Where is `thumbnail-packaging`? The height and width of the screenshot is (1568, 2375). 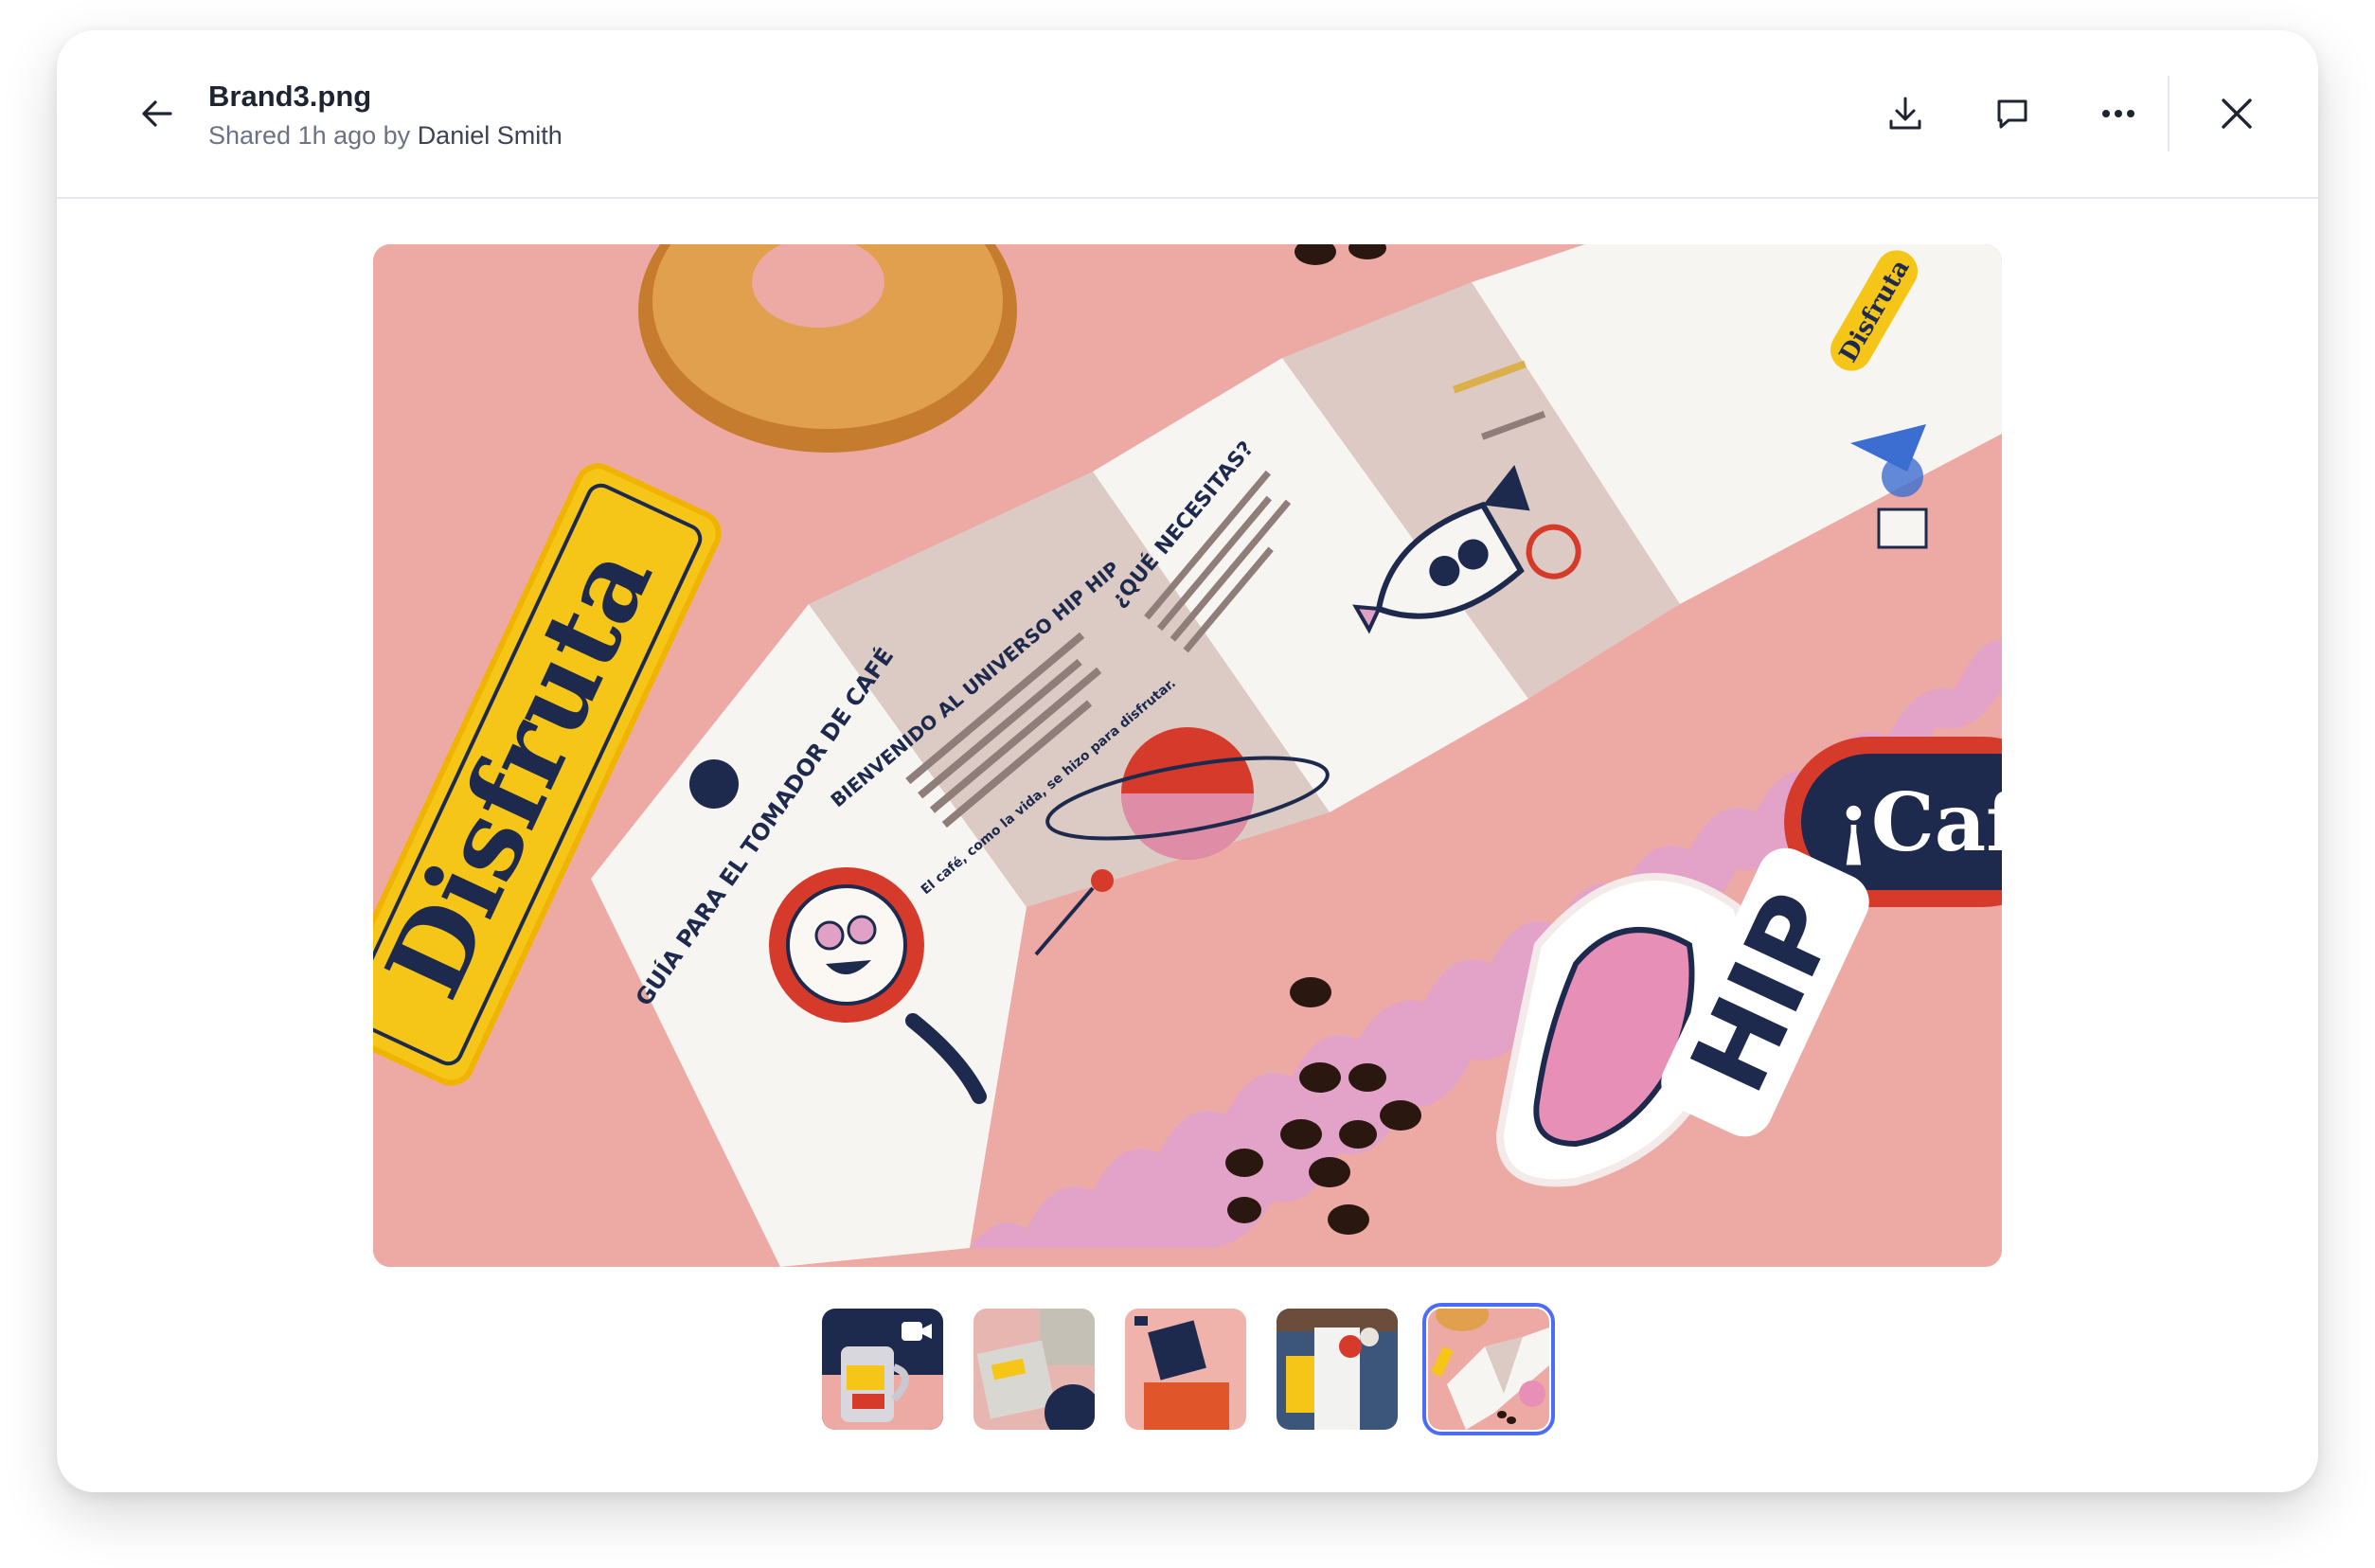
thumbnail-packaging is located at coordinates (1034, 1369).